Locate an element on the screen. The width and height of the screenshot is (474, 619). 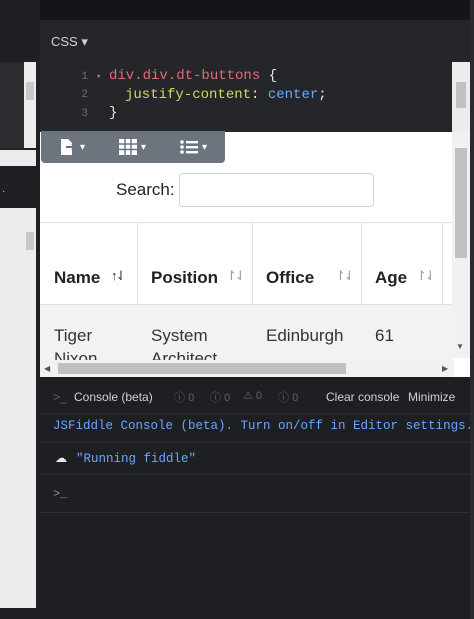
columns-button: ▾ is located at coordinates (132, 147).